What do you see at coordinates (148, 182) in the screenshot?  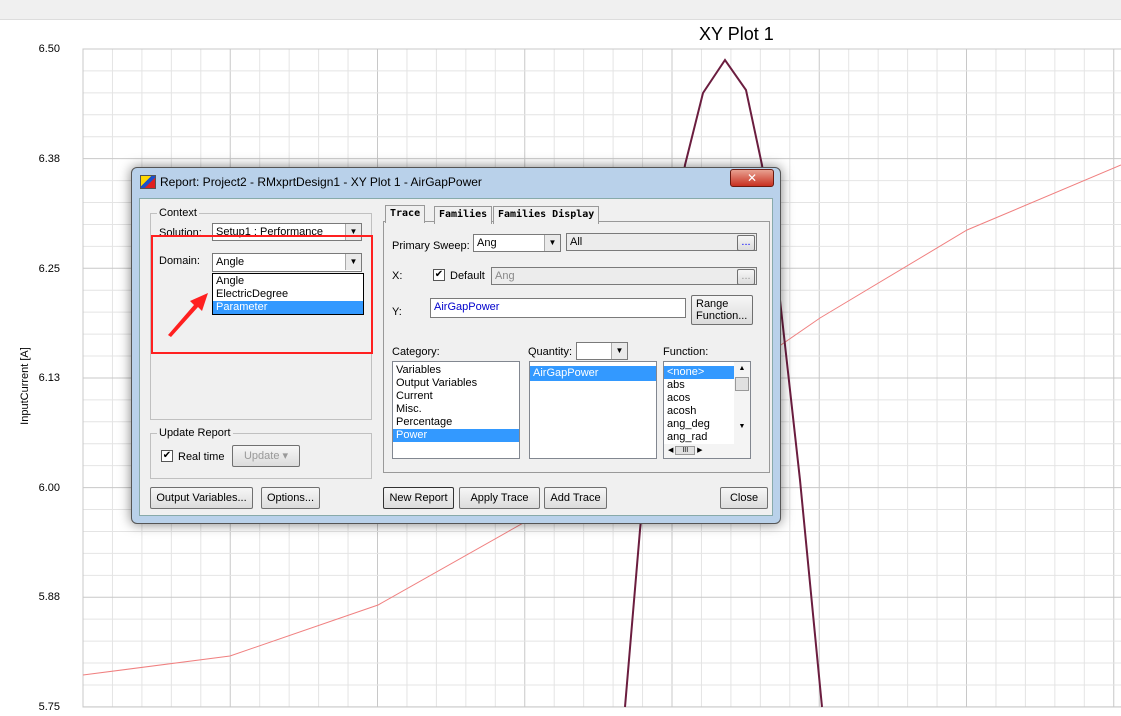 I see `app-icon` at bounding box center [148, 182].